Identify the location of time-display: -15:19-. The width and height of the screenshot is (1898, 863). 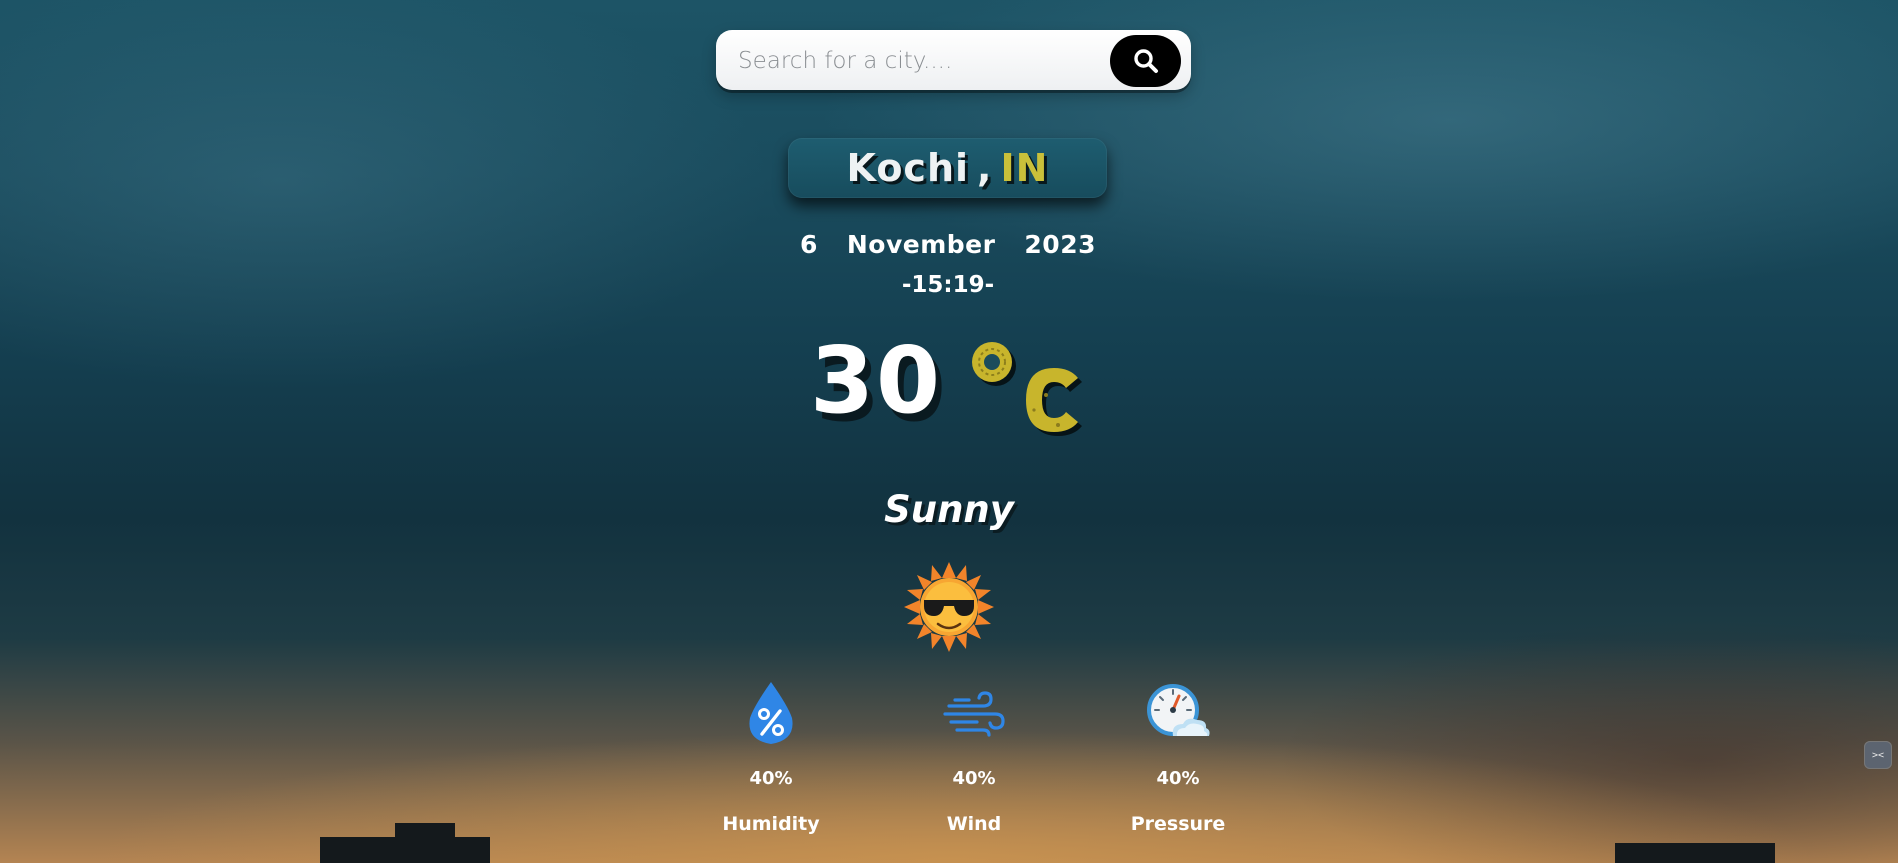
(948, 285).